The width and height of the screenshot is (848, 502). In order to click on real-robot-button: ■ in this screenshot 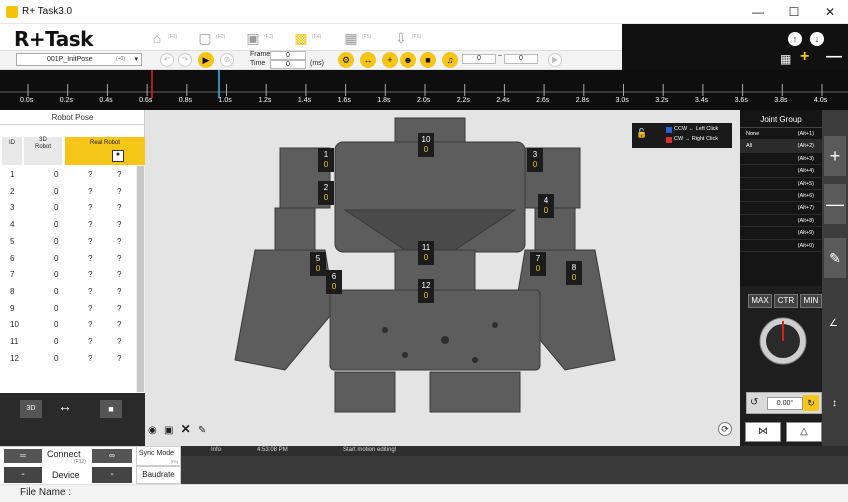, I will do `click(111, 409)`.